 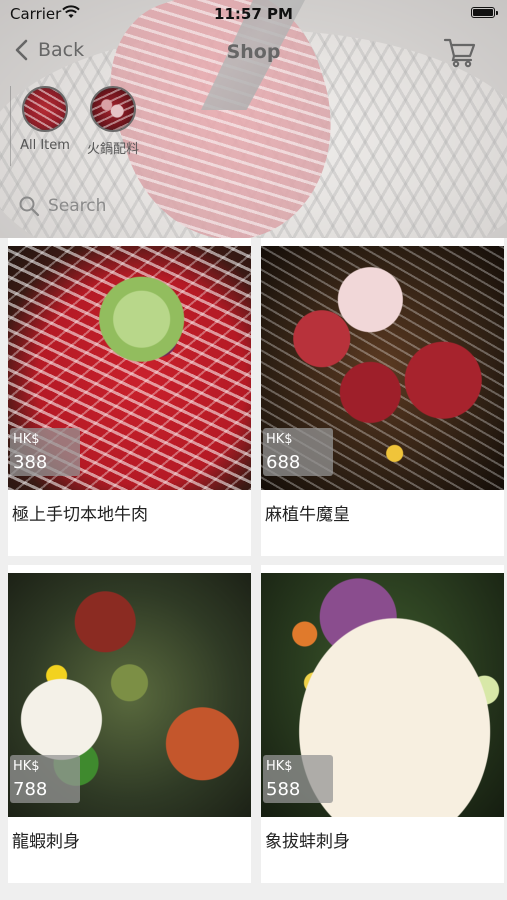 I want to click on search-icon, so click(x=29, y=206).